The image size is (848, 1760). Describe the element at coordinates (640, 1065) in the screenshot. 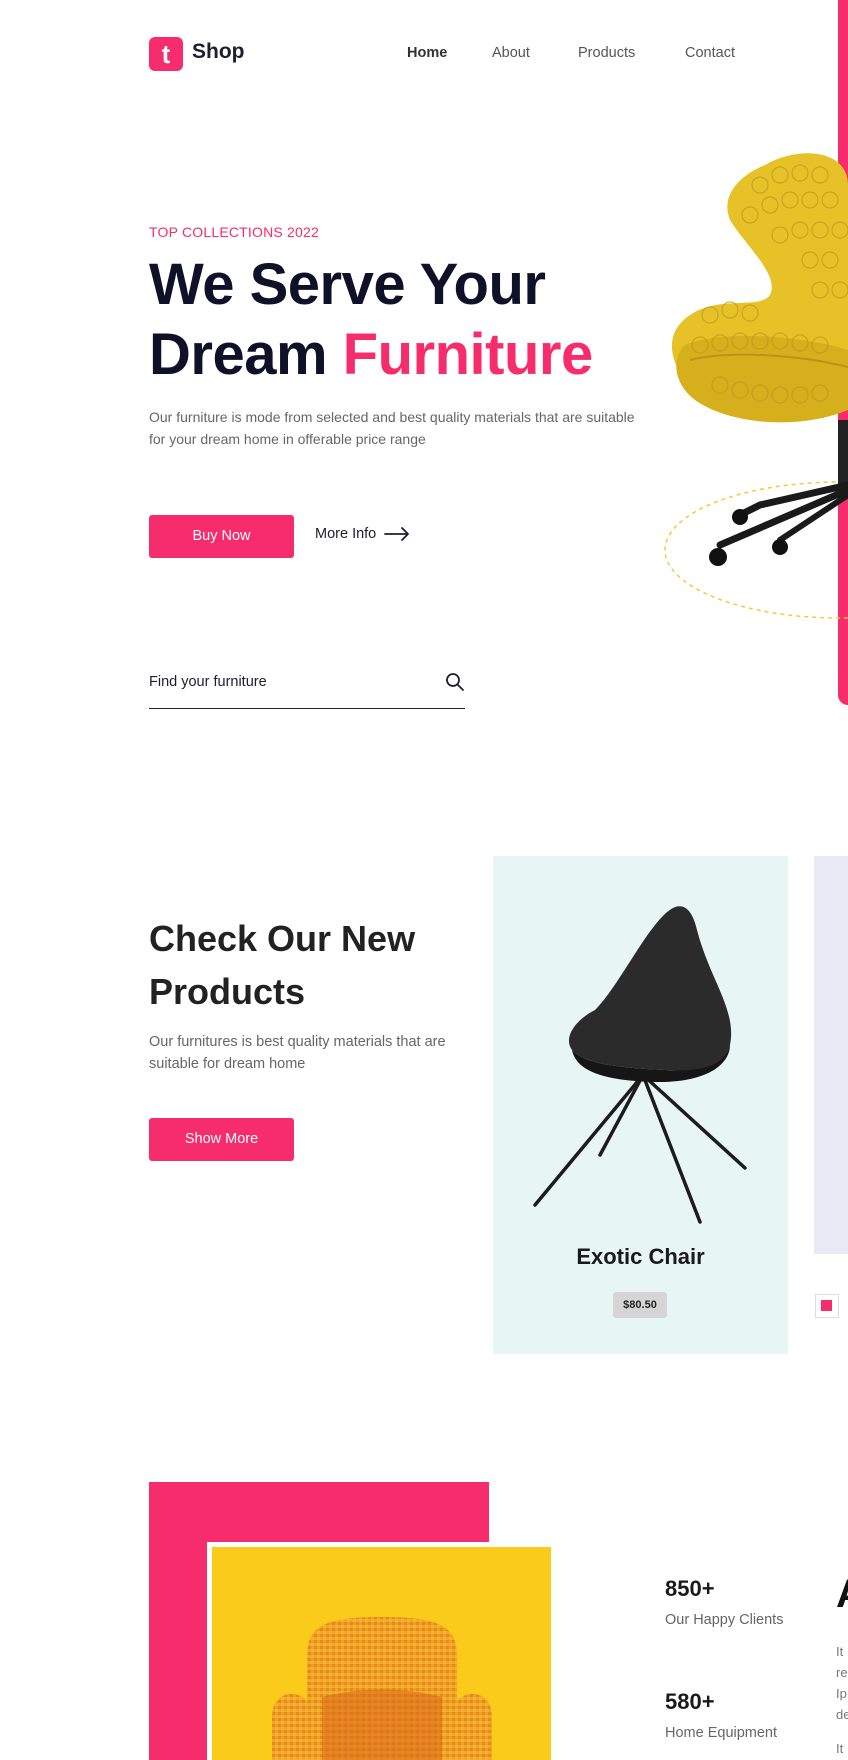

I see `exotic-chair-image` at that location.